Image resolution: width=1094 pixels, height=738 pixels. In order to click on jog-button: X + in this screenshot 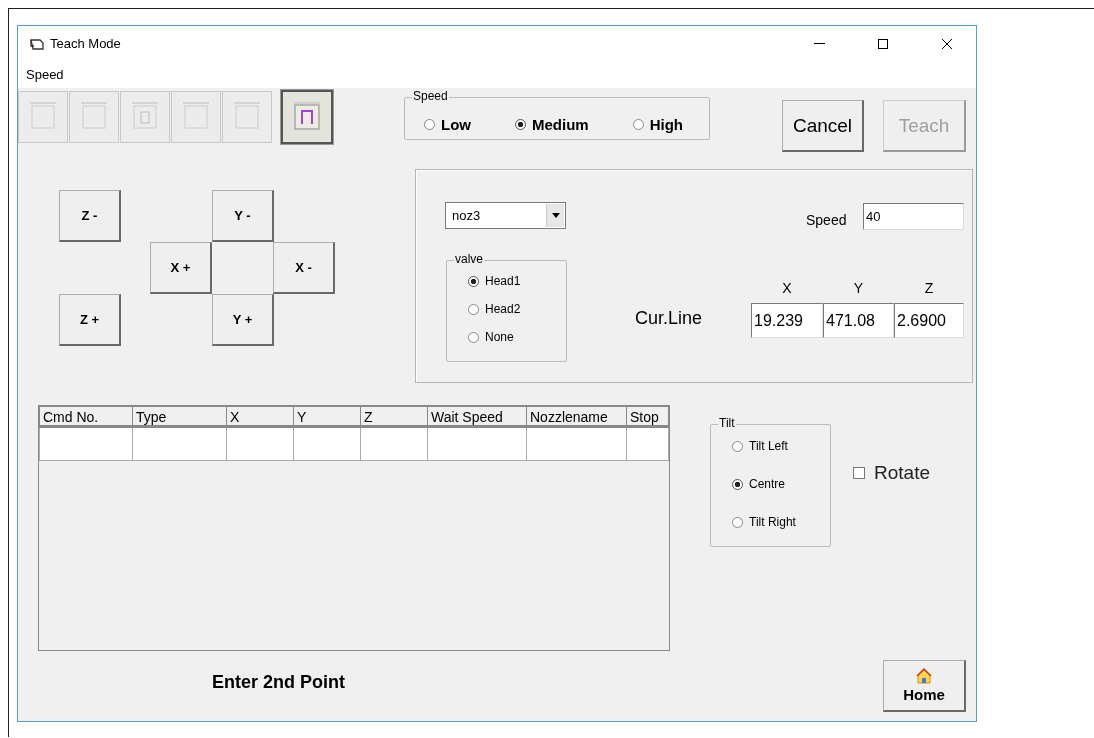, I will do `click(181, 268)`.